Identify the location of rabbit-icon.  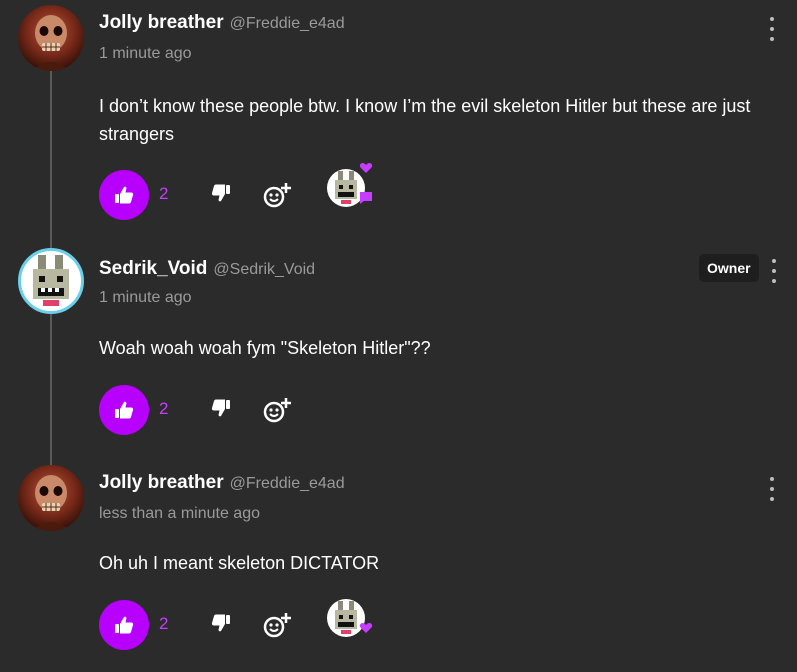
(51, 280).